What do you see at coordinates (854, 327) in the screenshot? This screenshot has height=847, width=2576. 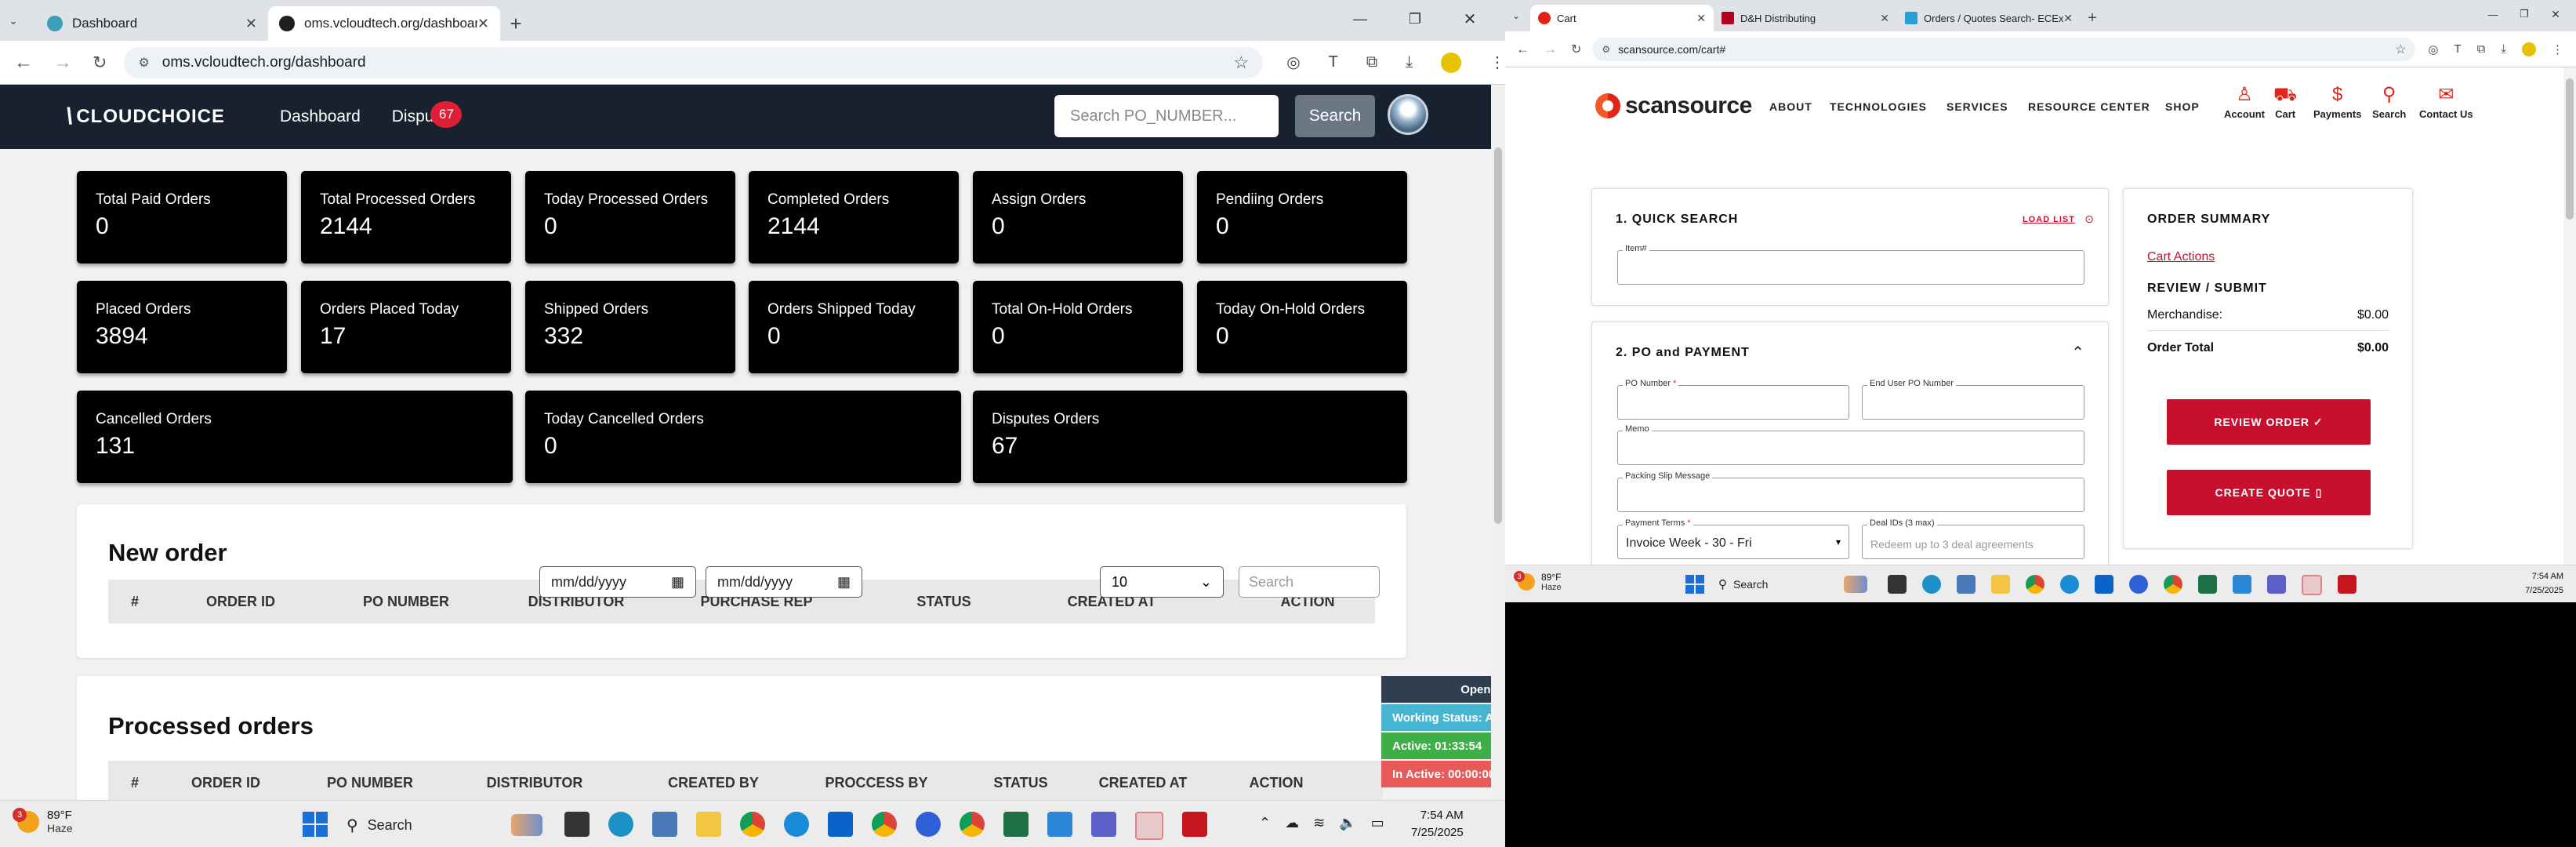 I see `stat-card: Orders Shipped Today 0` at bounding box center [854, 327].